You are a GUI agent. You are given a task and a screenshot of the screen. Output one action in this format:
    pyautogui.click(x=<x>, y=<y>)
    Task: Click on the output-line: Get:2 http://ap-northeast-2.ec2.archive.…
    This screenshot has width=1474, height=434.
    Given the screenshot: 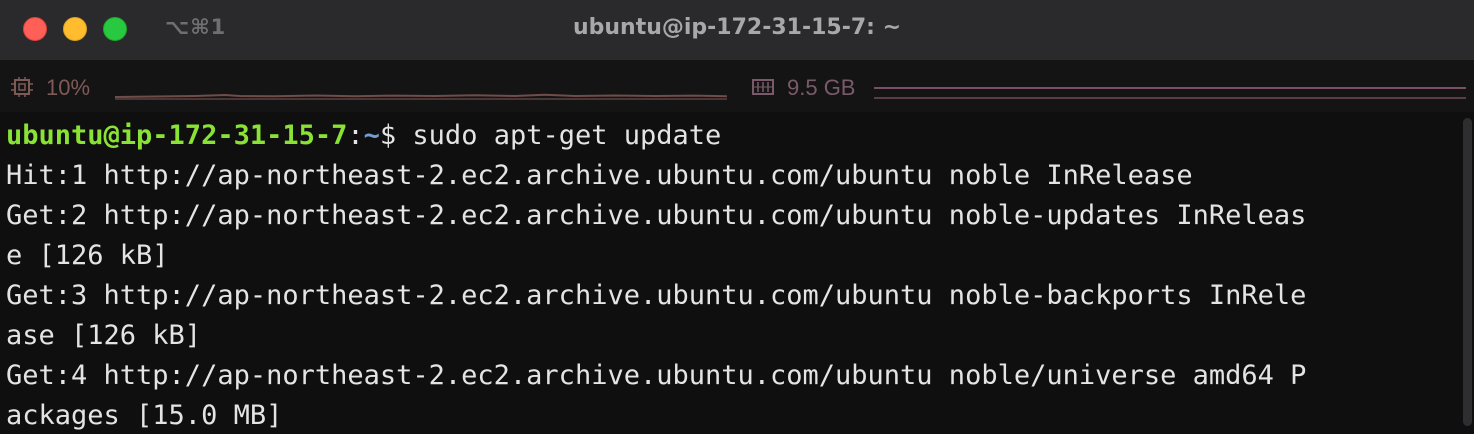 What is the action you would take?
    pyautogui.click(x=656, y=215)
    